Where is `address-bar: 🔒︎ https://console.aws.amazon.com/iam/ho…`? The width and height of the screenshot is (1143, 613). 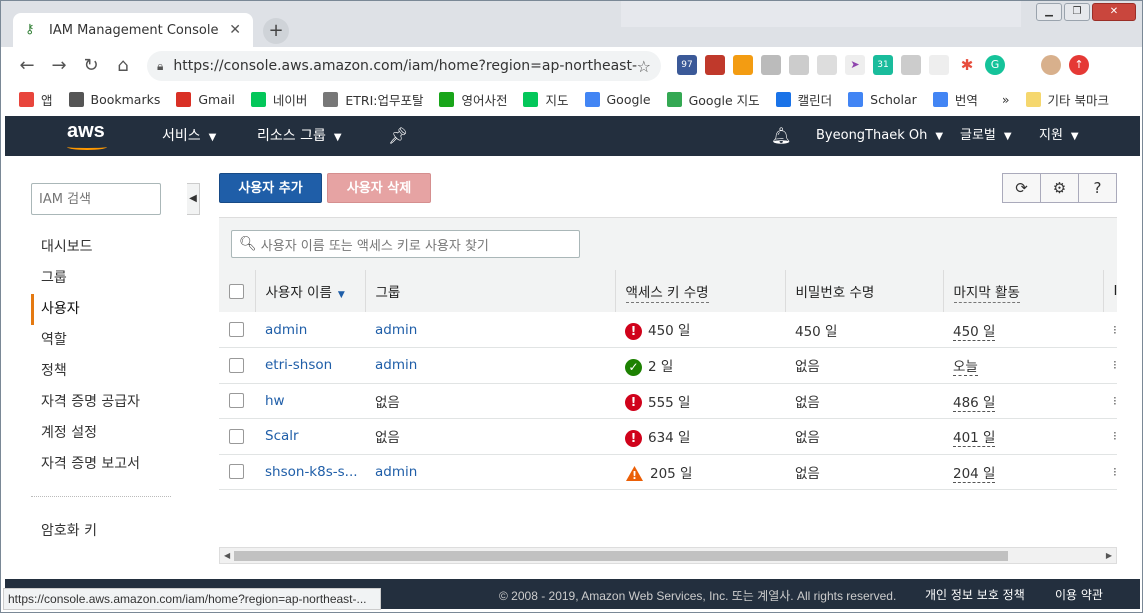
address-bar: 🔒︎ https://console.aws.amazon.com/iam/ho… is located at coordinates (404, 66).